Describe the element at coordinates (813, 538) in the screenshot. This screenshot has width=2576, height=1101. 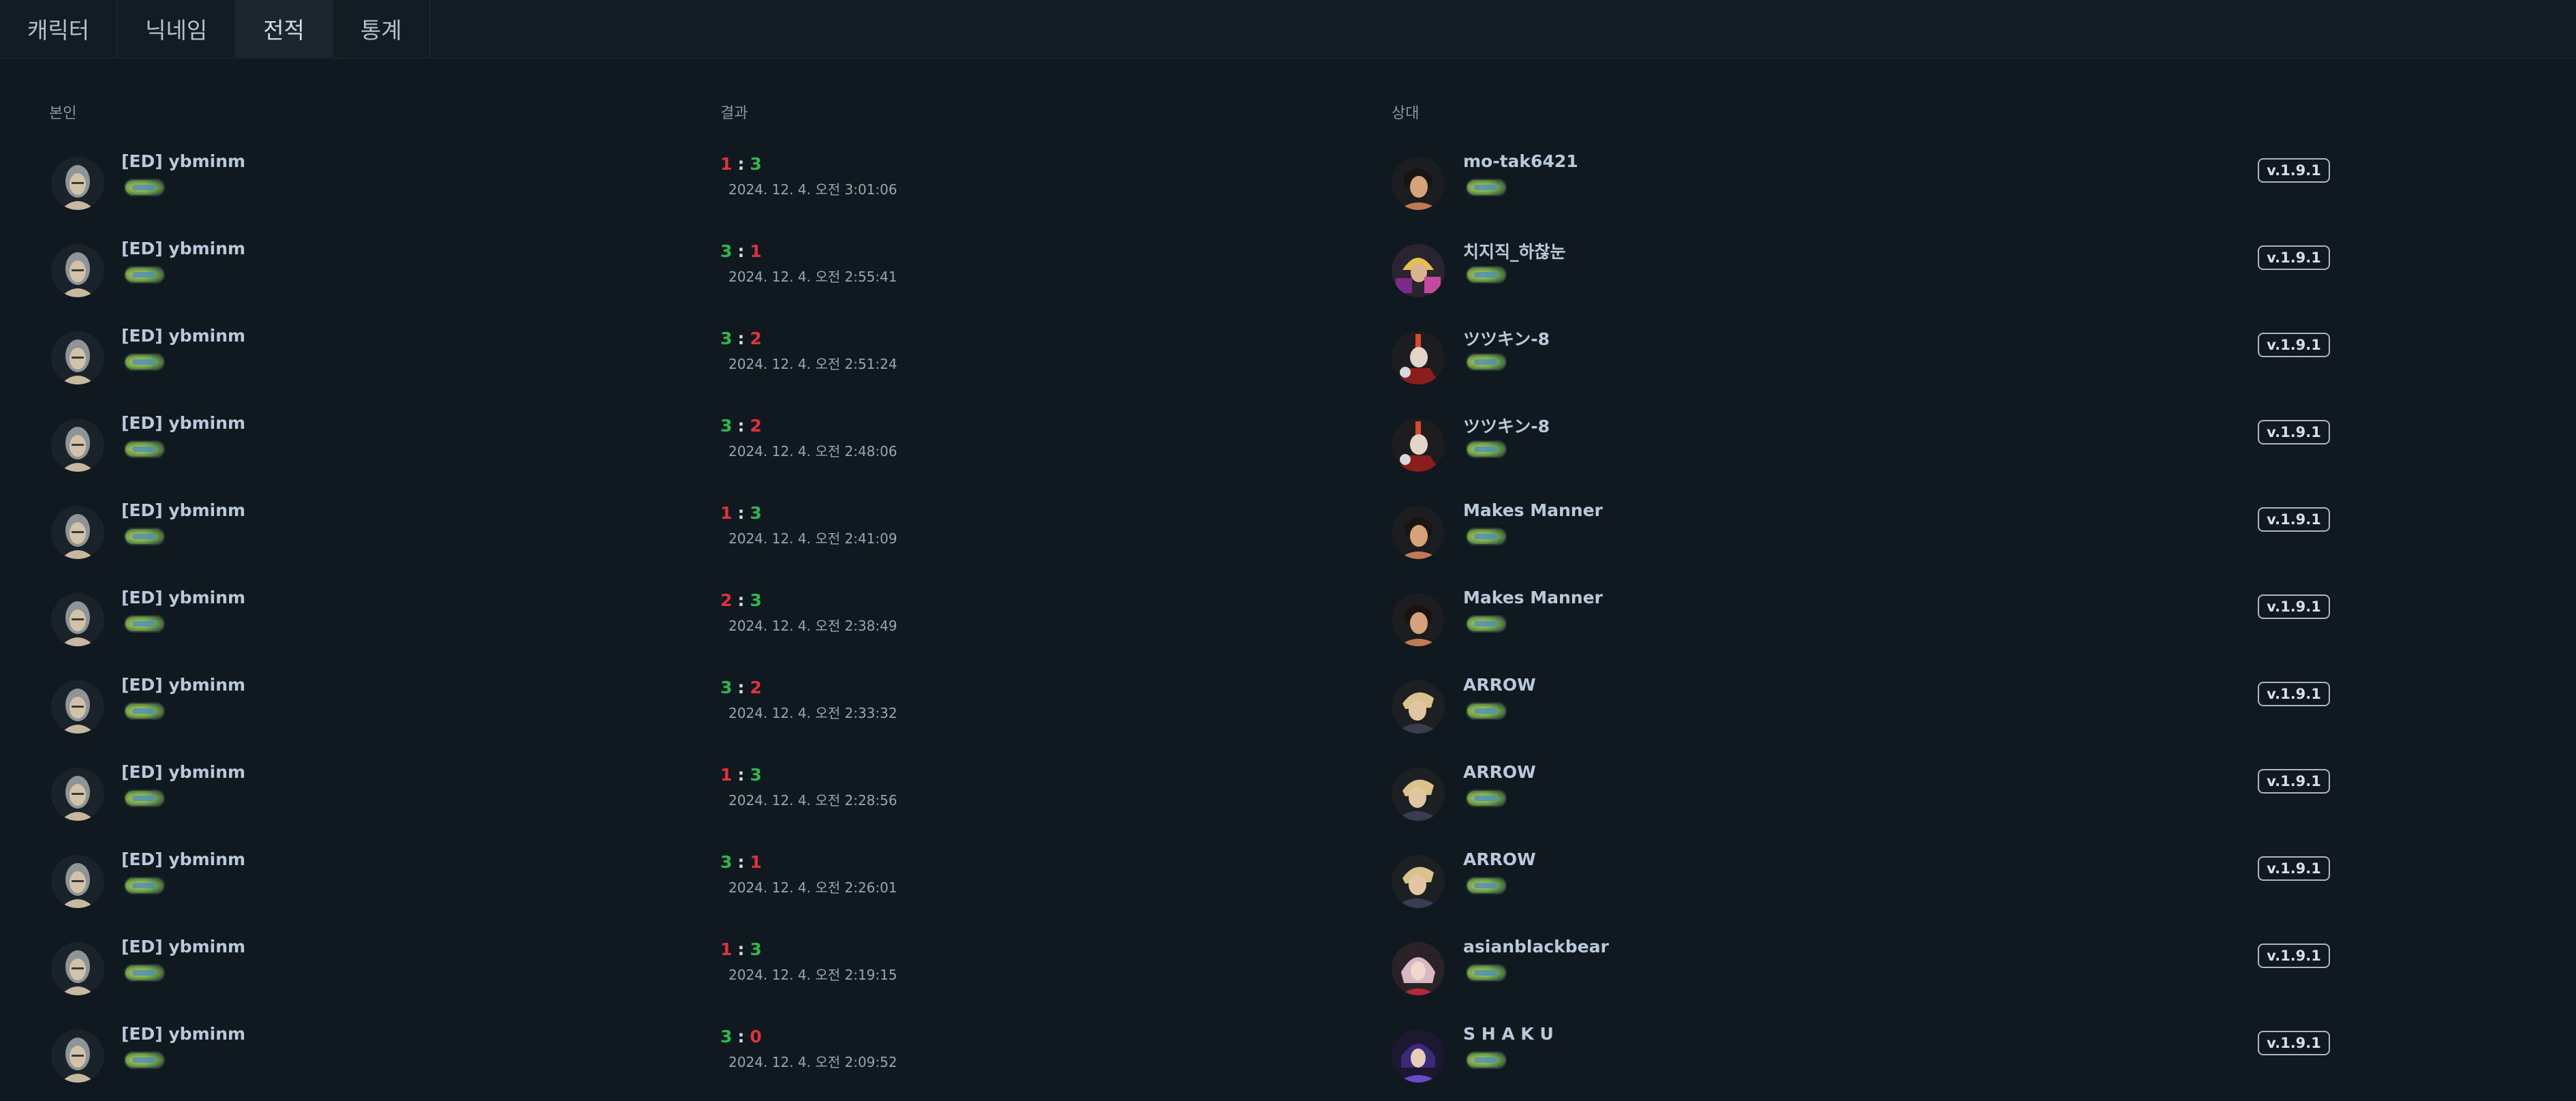
I see `match-date: 2024. 12. 4. 오전 2:41:09` at that location.